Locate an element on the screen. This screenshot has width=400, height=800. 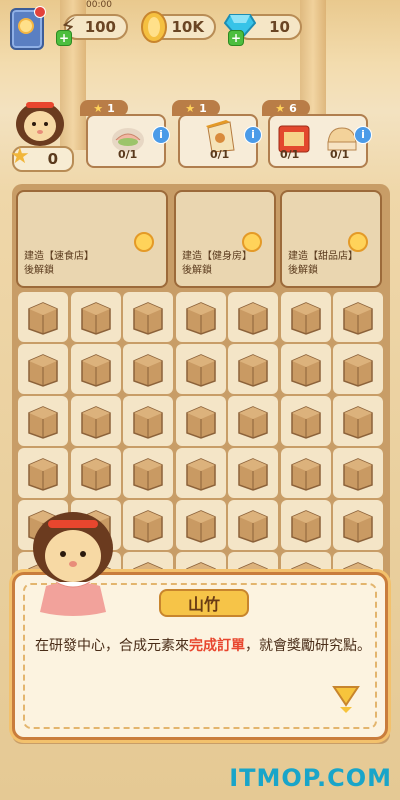
energy-counter: ⚡ + 100 is located at coordinates (92, 29).